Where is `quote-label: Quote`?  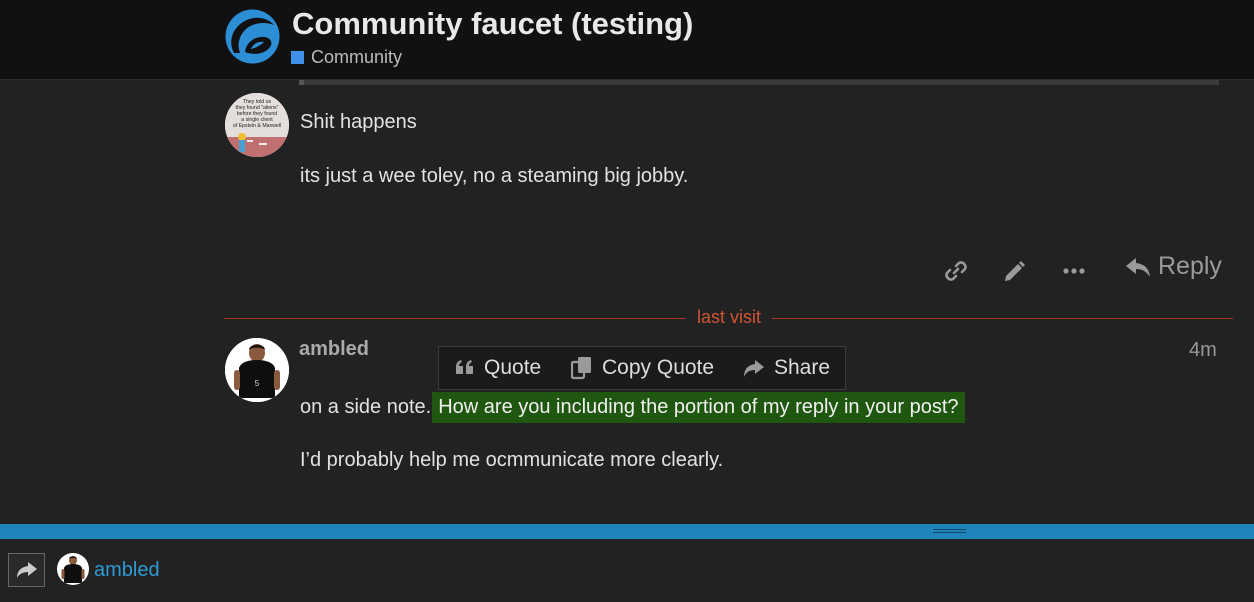
quote-label: Quote is located at coordinates (513, 367).